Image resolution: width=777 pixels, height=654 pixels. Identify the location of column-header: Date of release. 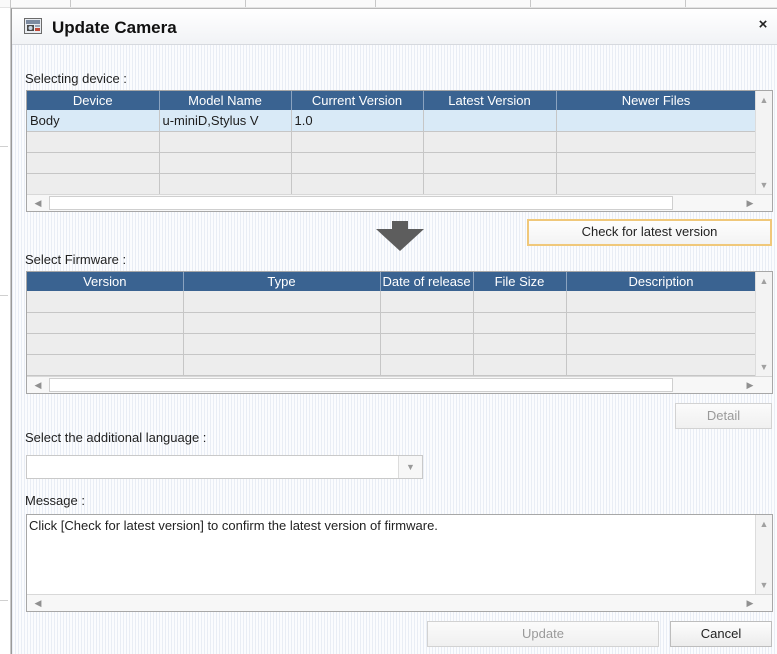
(427, 281).